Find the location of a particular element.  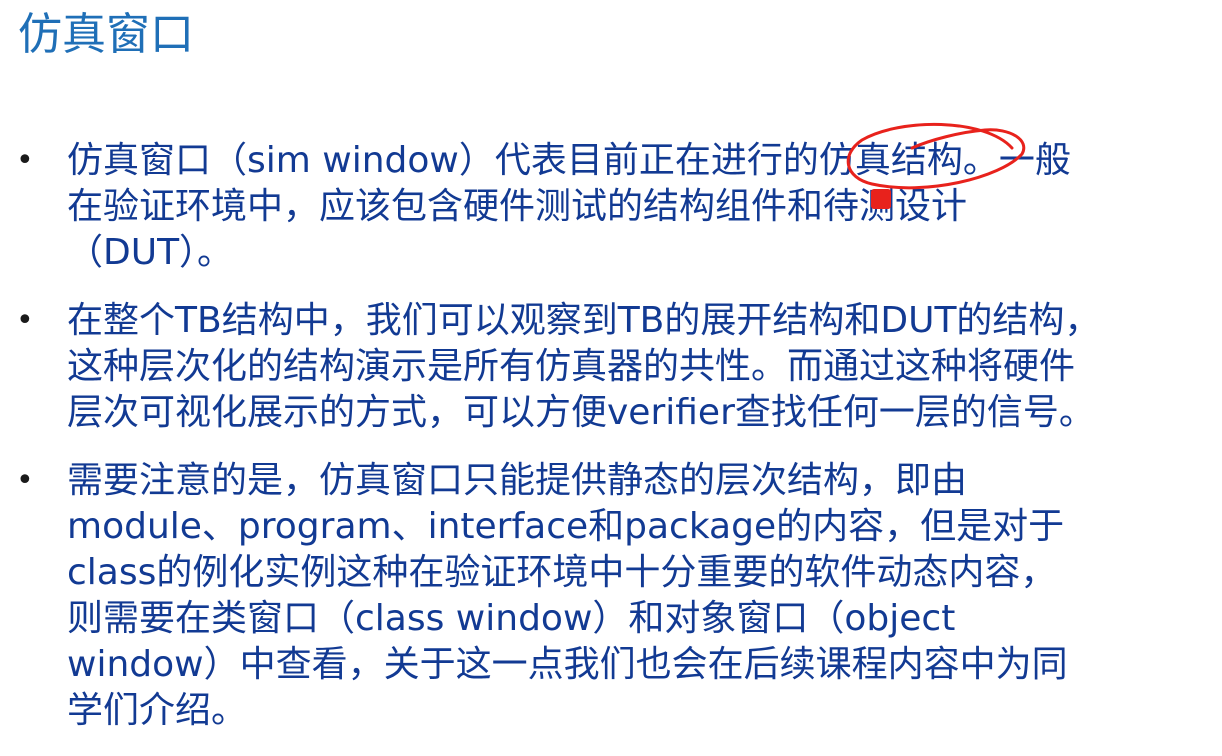

bullet-3-line-5: window）中查看，关于这一点我们也会在后续课程内容中为同 is located at coordinates (567, 664).